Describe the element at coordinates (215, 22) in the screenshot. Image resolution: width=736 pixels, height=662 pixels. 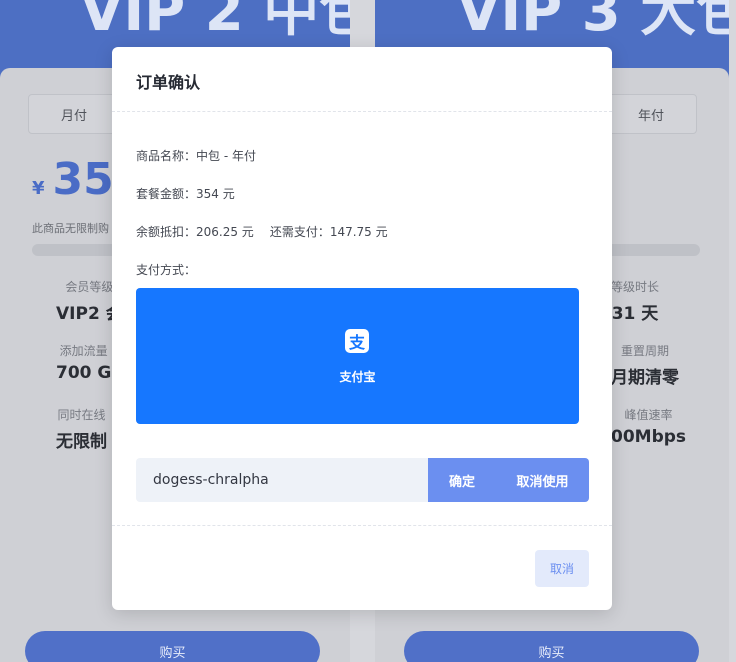
I see `plan-title-left: VIP 2 中包` at that location.